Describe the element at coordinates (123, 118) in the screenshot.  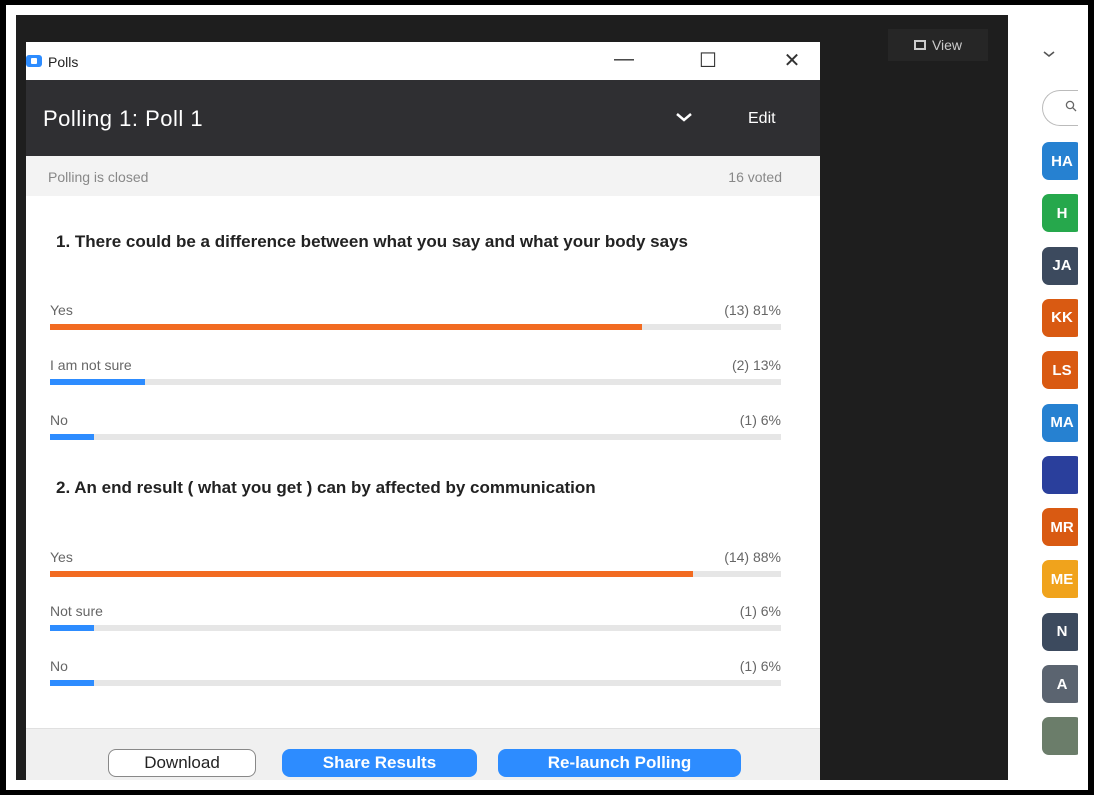
I see `poll-title: Polling 1: Poll 1` at that location.